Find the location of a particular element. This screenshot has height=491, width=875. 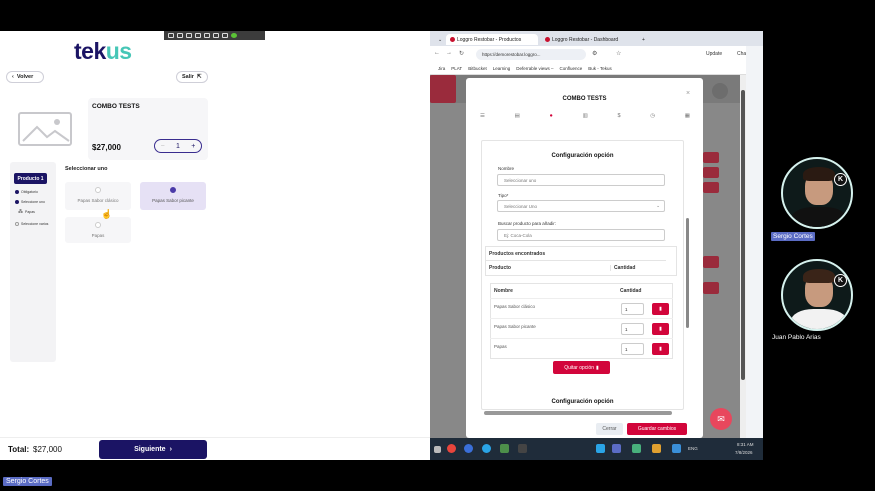

minus-button: − is located at coordinates (163, 146).